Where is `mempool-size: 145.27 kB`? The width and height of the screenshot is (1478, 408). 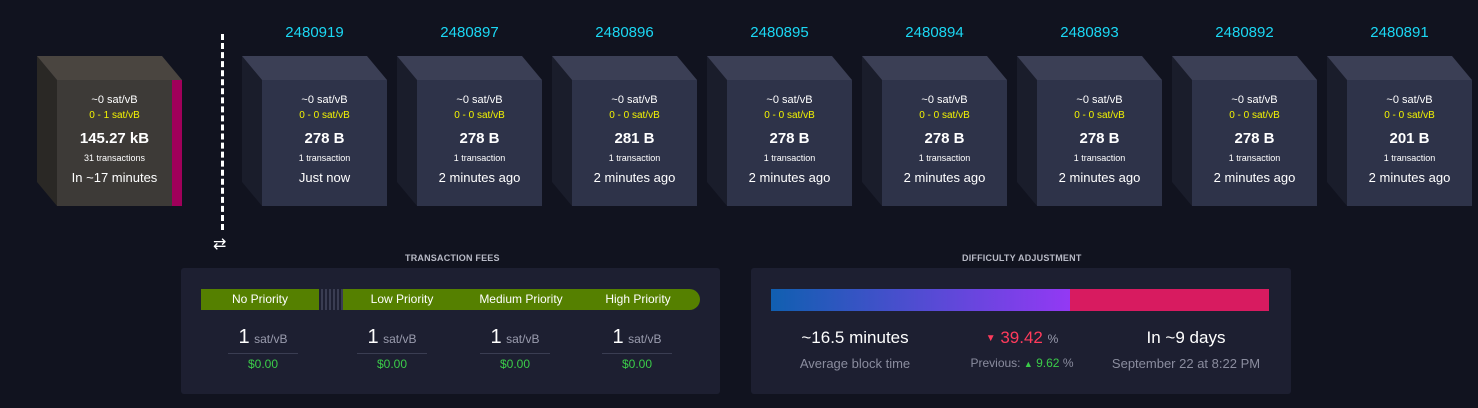 mempool-size: 145.27 kB is located at coordinates (114, 138).